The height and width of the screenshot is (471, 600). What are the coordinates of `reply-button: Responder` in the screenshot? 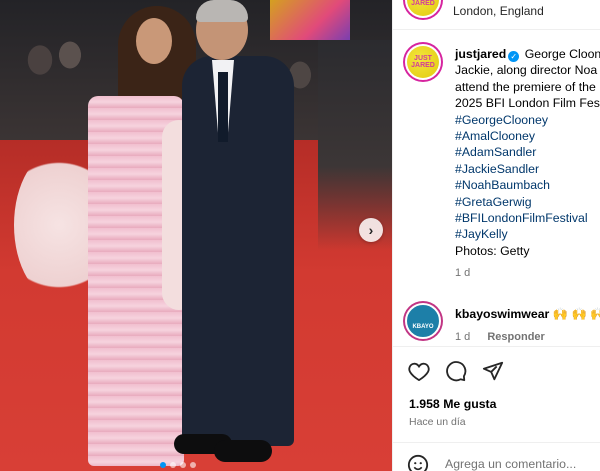 It's located at (515, 337).